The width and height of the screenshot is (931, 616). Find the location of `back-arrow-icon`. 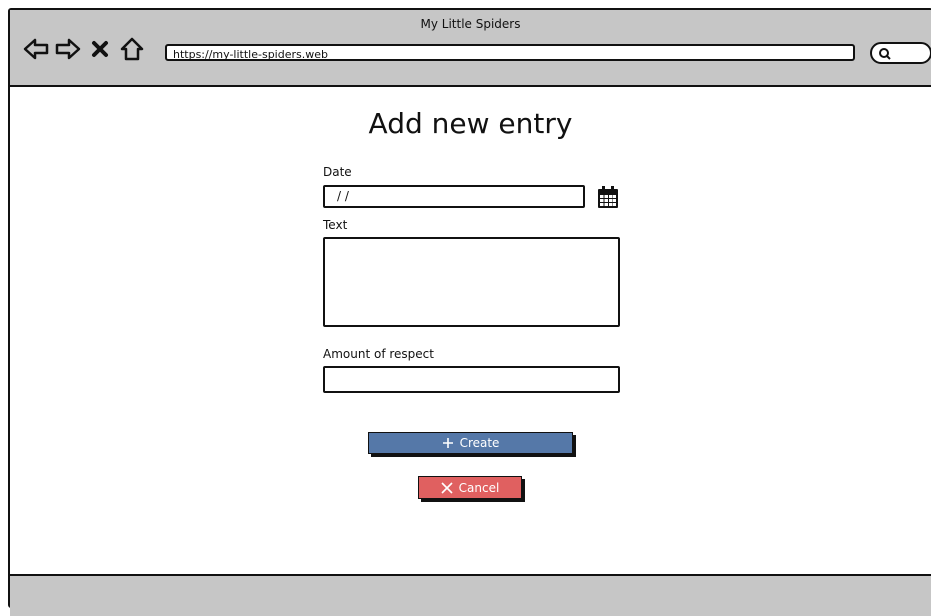

back-arrow-icon is located at coordinates (36, 49).